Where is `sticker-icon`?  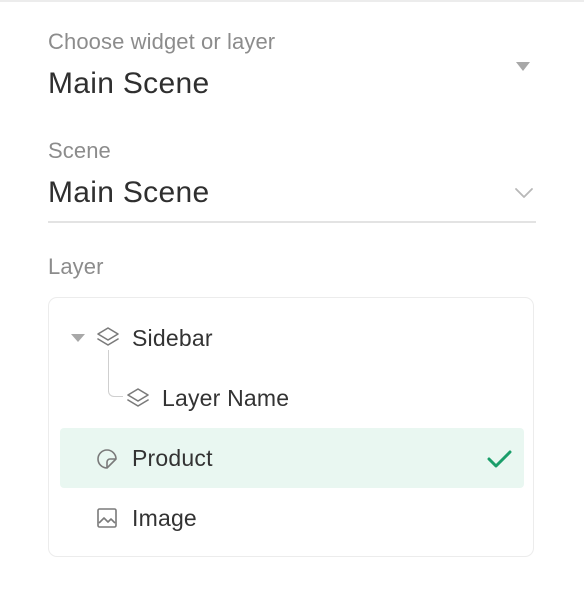
sticker-icon is located at coordinates (107, 459).